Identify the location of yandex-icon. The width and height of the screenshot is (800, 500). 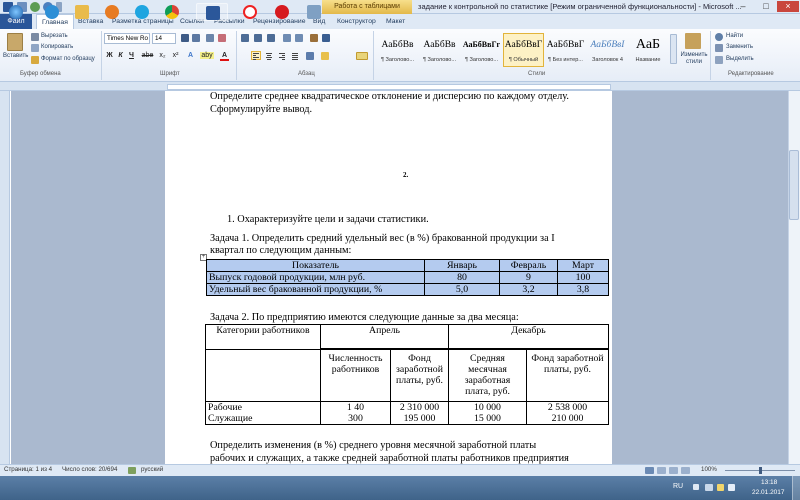
(250, 12).